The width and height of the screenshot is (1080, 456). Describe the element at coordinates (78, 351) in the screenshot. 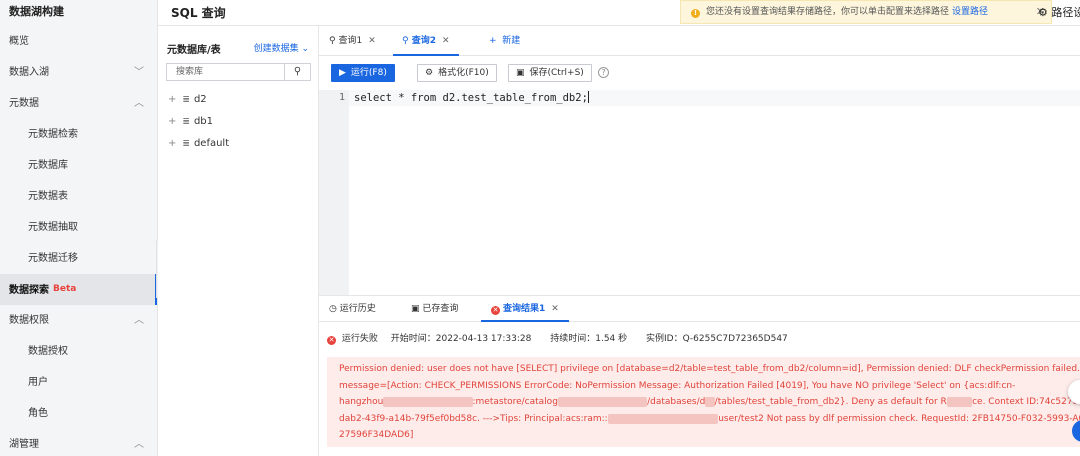

I see `sidebar-item-data-grant: 数据授权` at that location.